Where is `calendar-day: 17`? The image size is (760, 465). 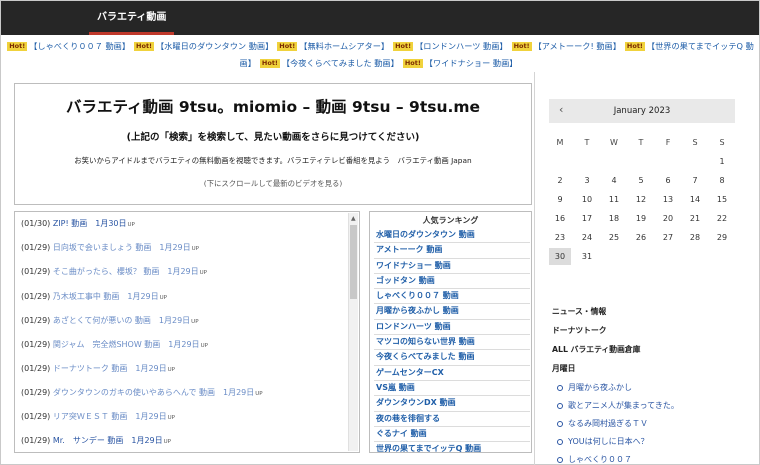
calendar-day: 17 is located at coordinates (587, 218).